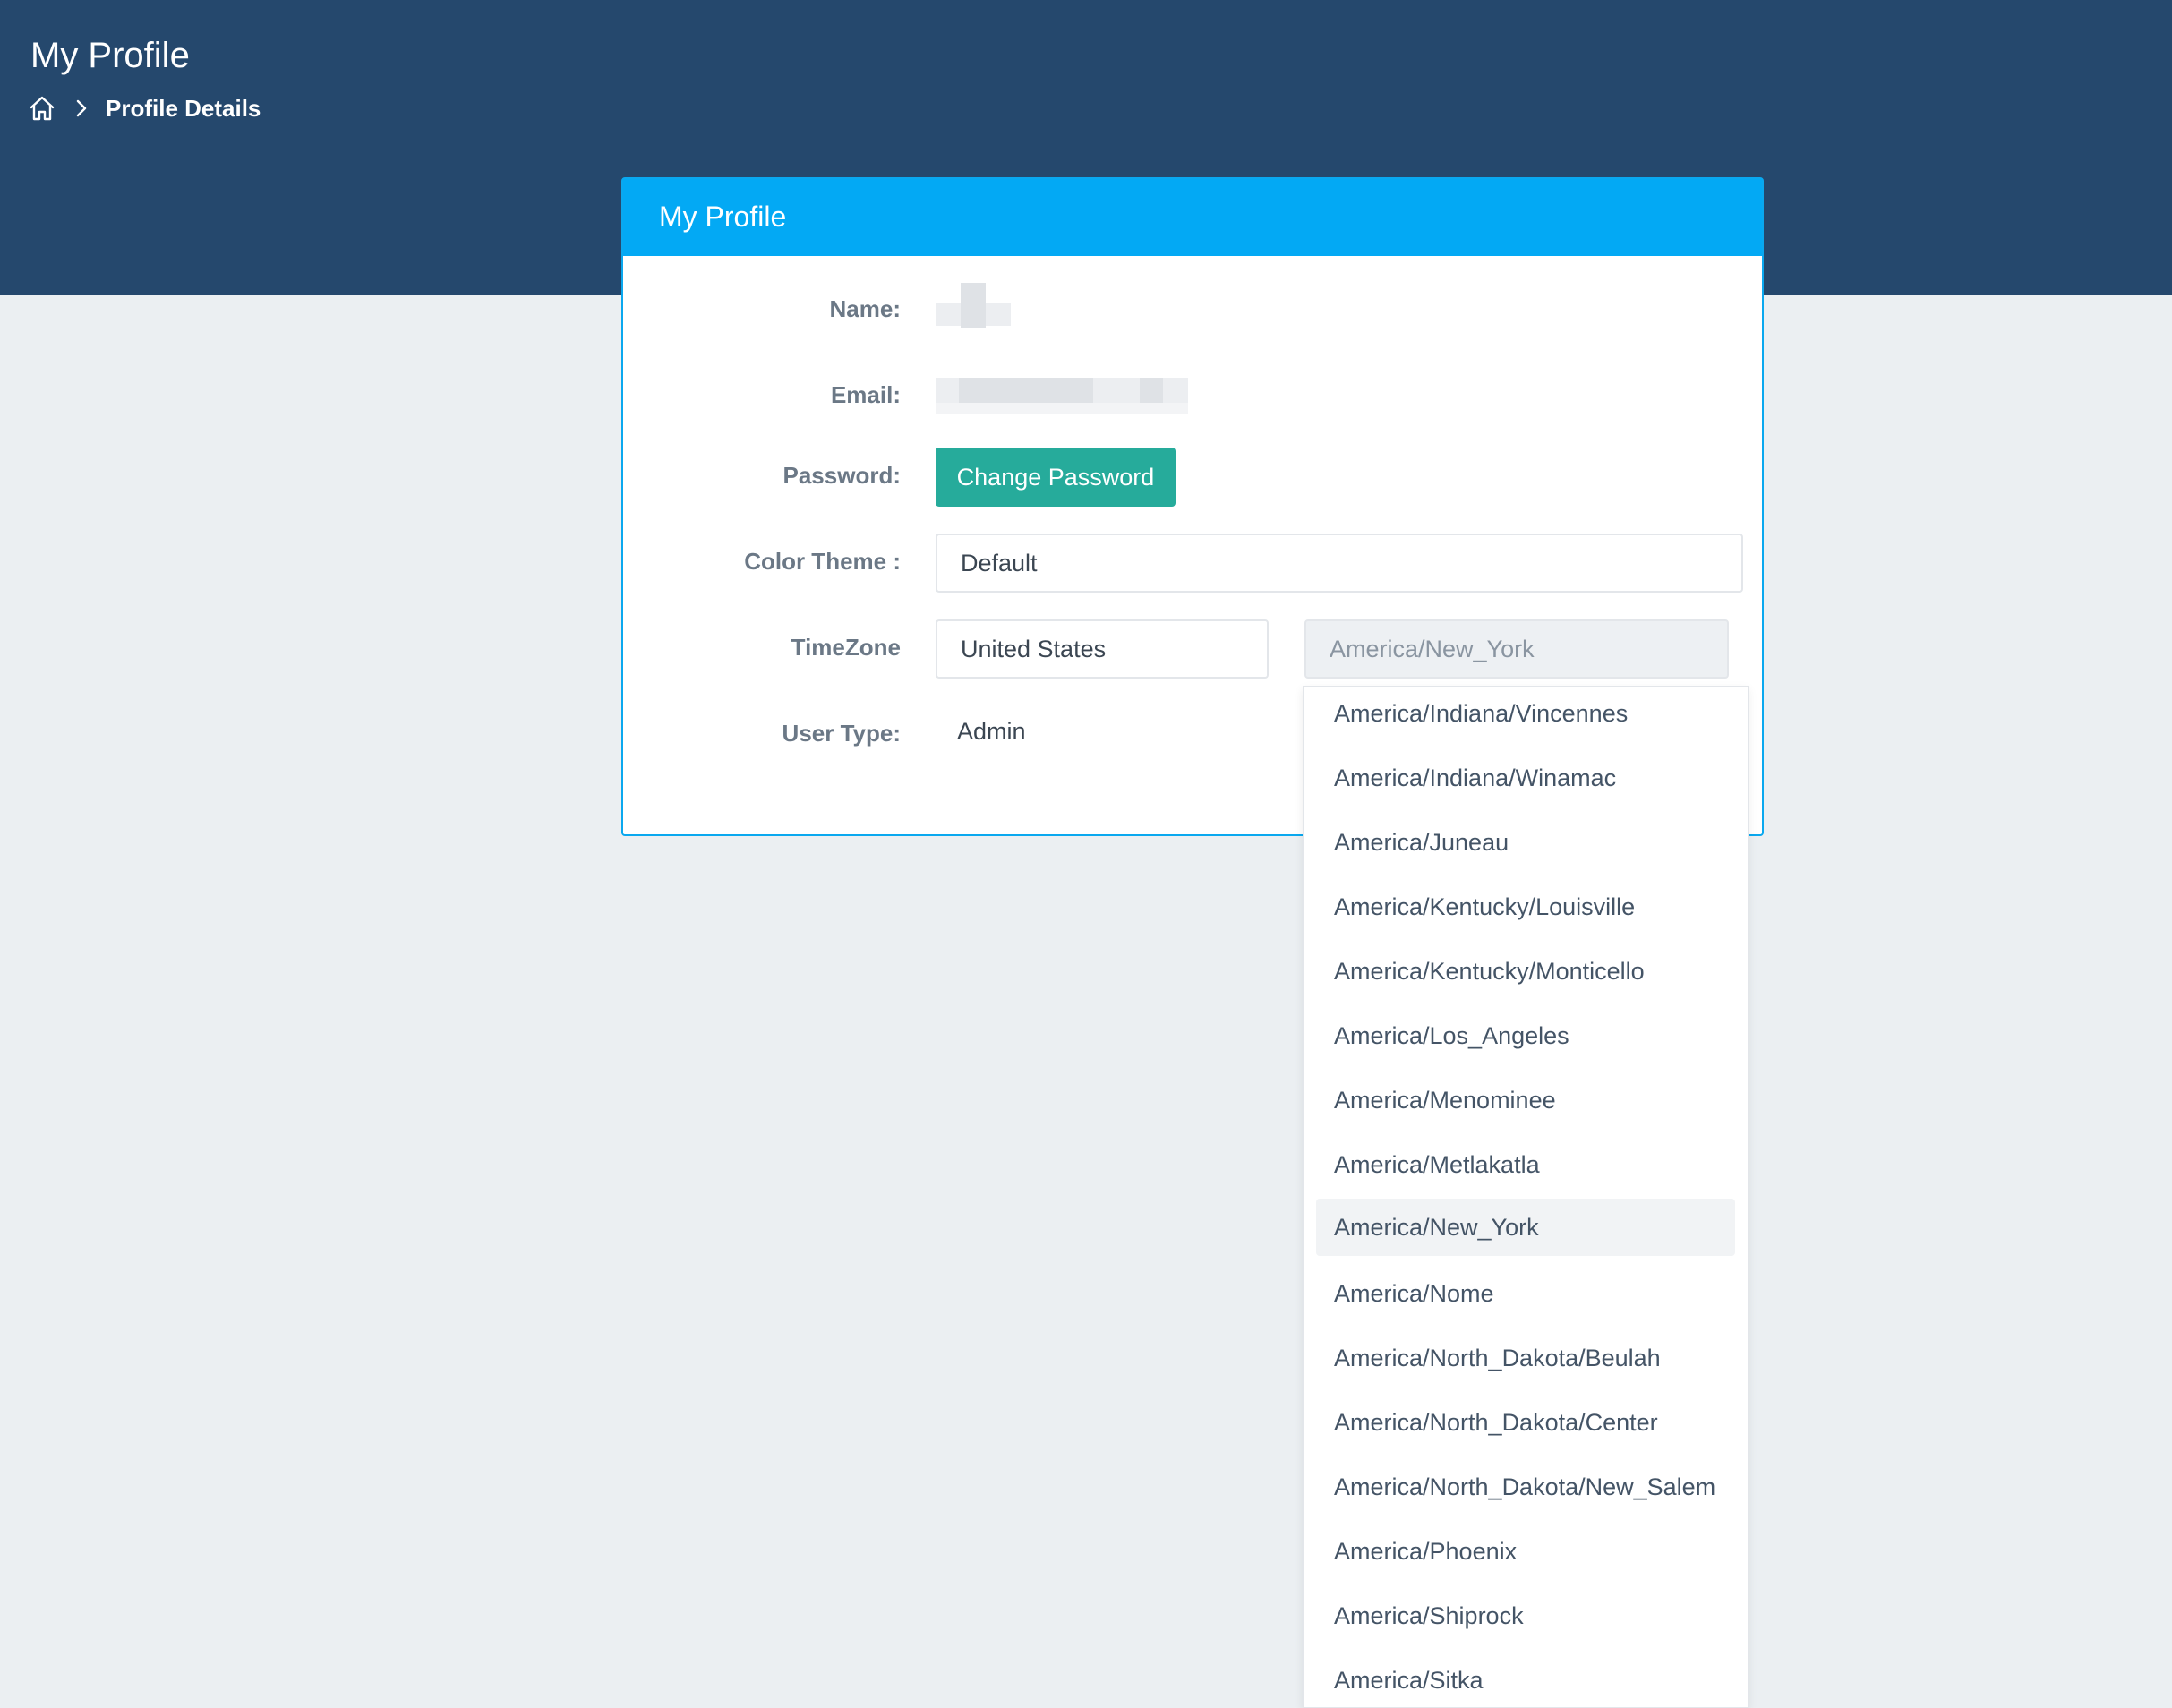 Image resolution: width=2172 pixels, height=1708 pixels. I want to click on color-theme-value: Default, so click(1000, 562).